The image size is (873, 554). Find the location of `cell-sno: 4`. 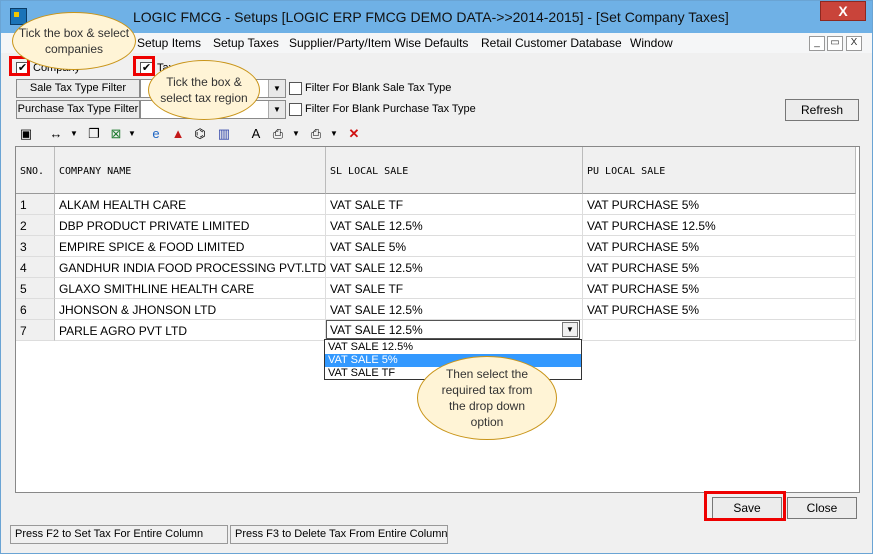

cell-sno: 4 is located at coordinates (35, 267).